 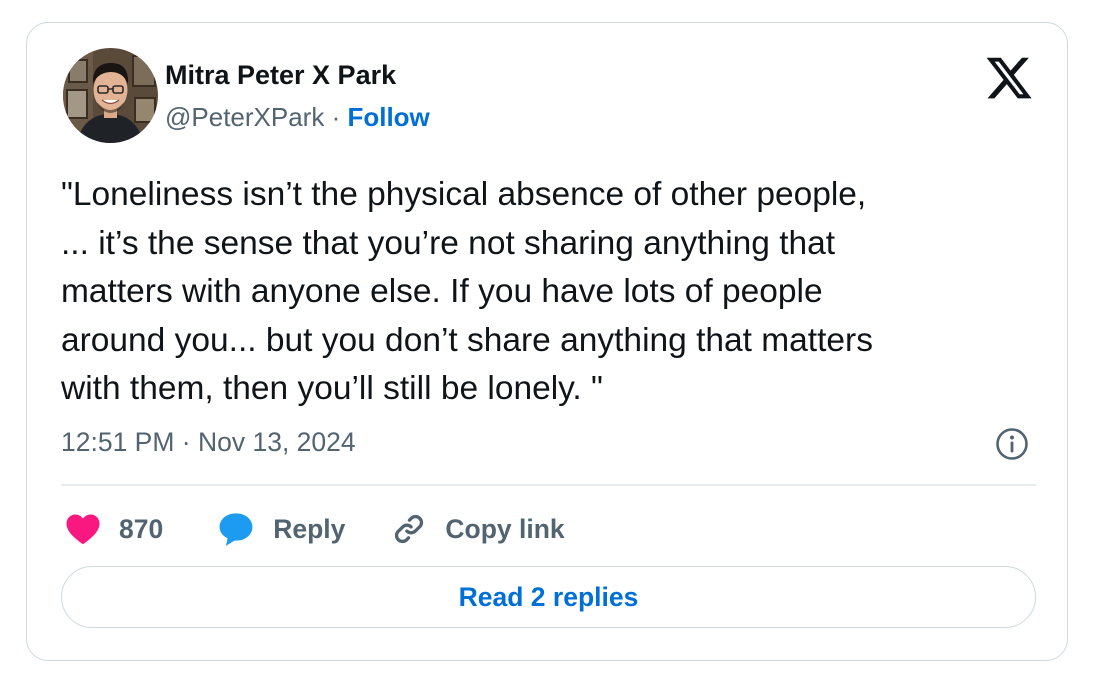 I want to click on speech-bubble-icon, so click(x=236, y=529).